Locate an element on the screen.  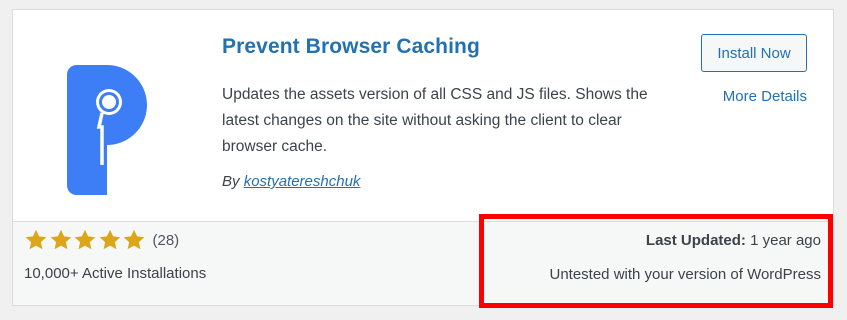
author-prefix: By is located at coordinates (231, 181).